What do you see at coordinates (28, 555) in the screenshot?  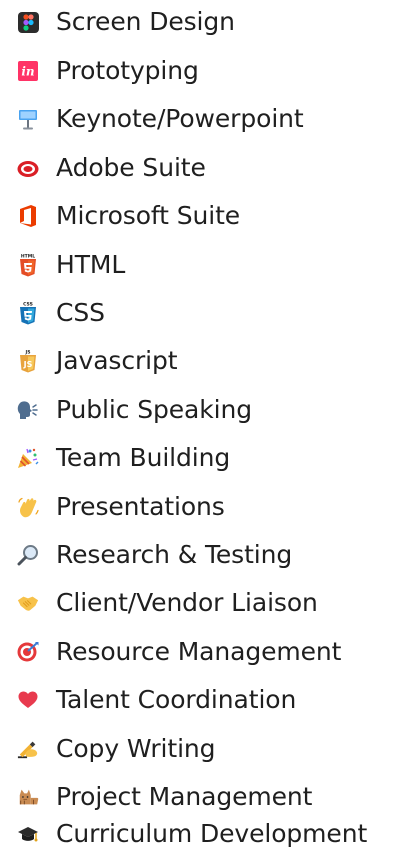 I see `magnifying-glass-icon` at bounding box center [28, 555].